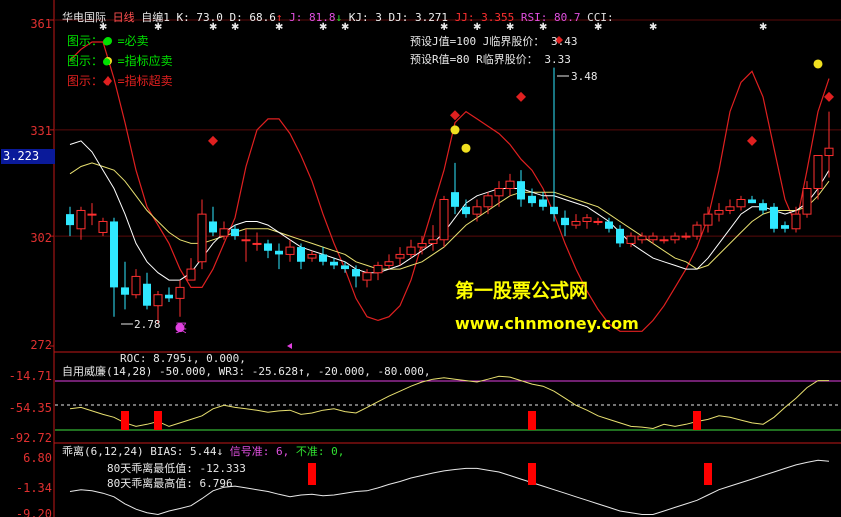 This screenshot has height=517, width=841. I want to click on price-tick-361: 361, so click(41, 24).